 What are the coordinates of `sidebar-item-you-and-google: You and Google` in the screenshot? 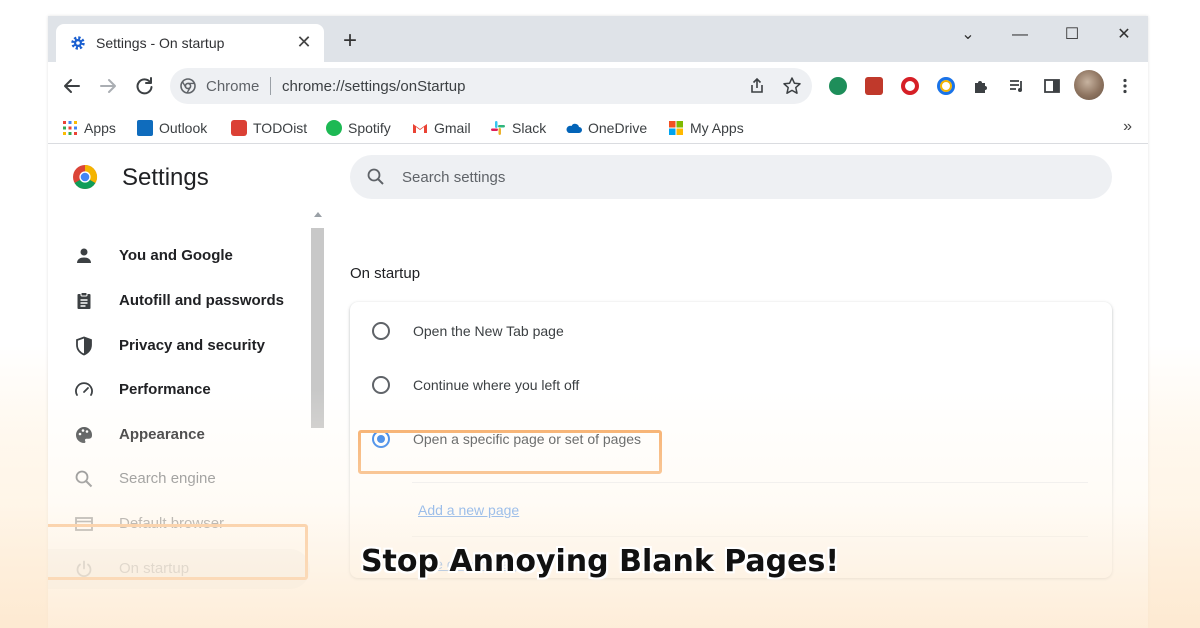 It's located at (179, 256).